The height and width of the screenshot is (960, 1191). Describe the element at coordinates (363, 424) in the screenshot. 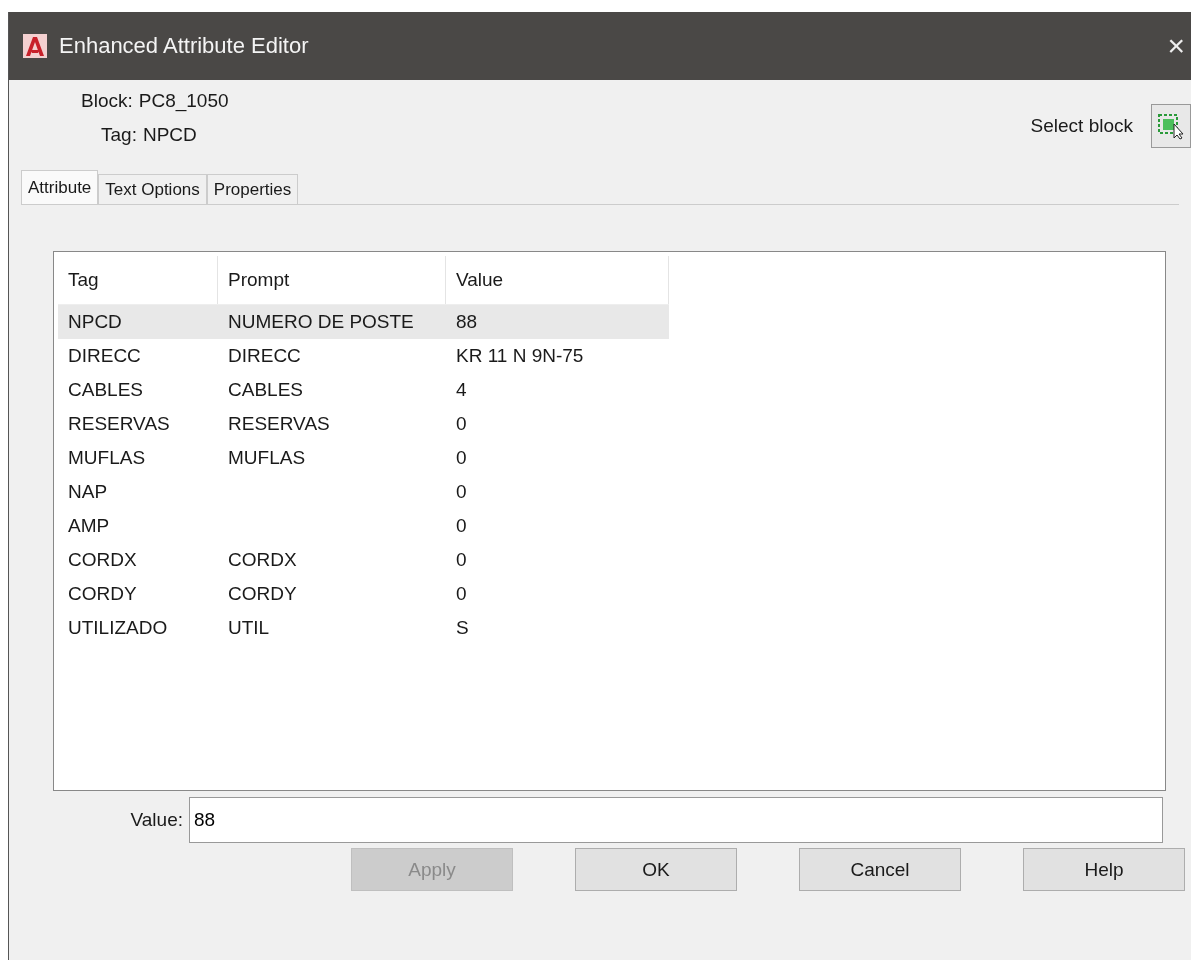

I see `list-row: RESERVAS RESERVAS 0` at that location.